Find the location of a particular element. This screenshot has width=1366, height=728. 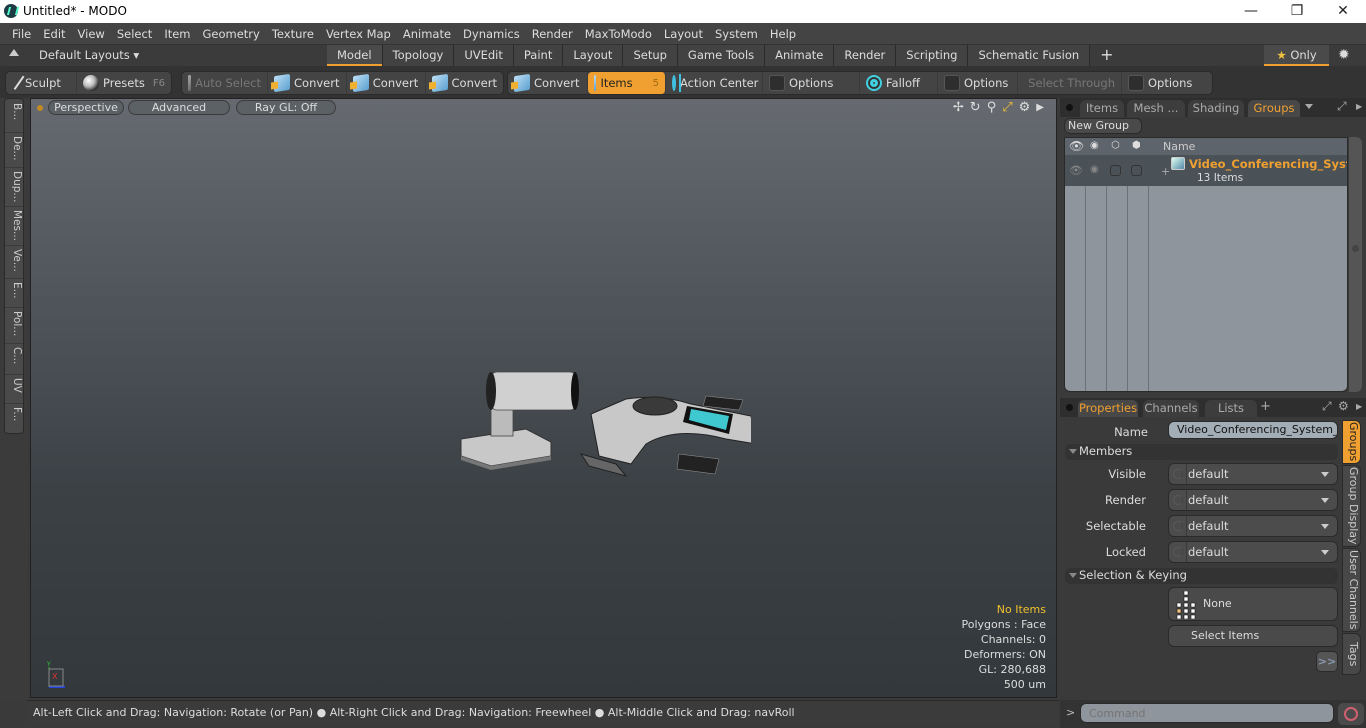

convert-button-3: Convert is located at coordinates (464, 83).